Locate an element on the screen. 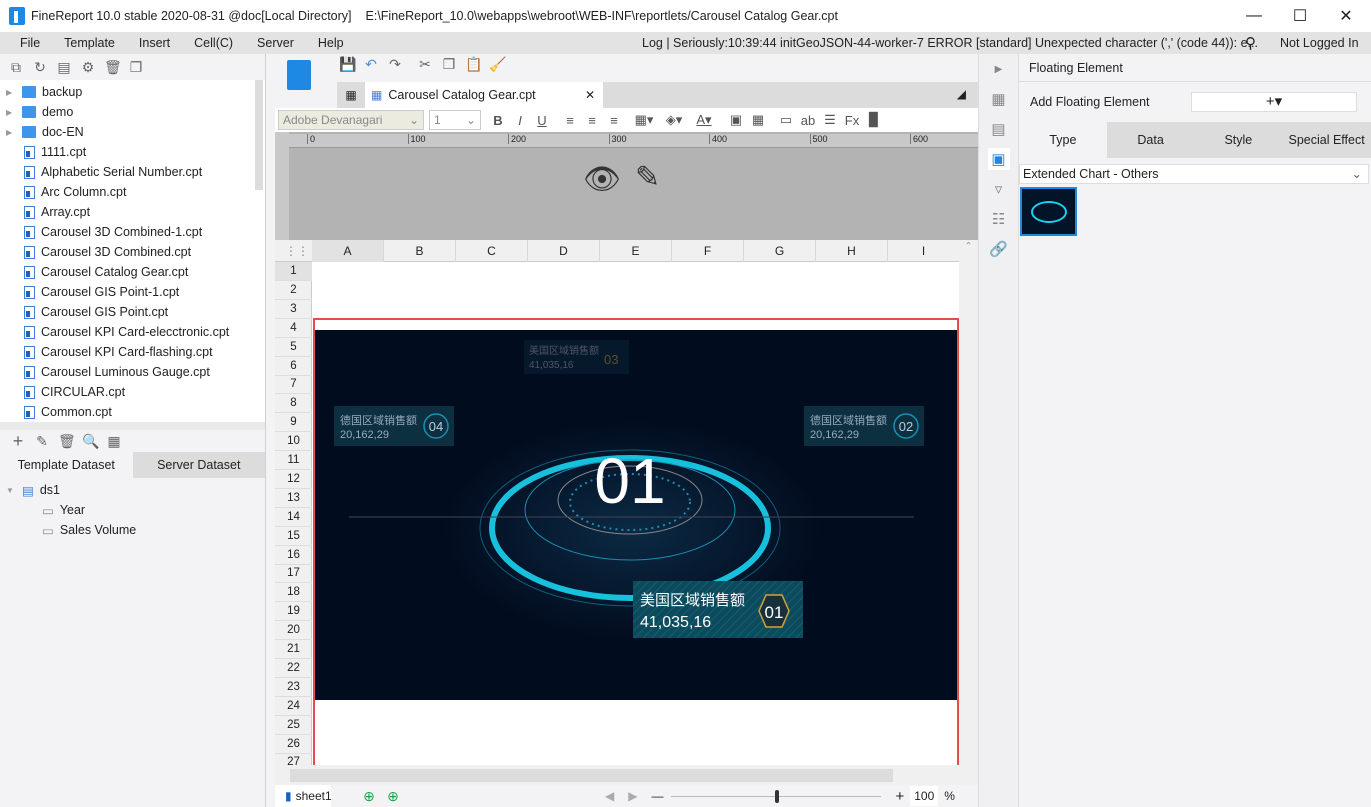  chart-type-select: Extended Chart - Others ⌄ is located at coordinates (1194, 174).